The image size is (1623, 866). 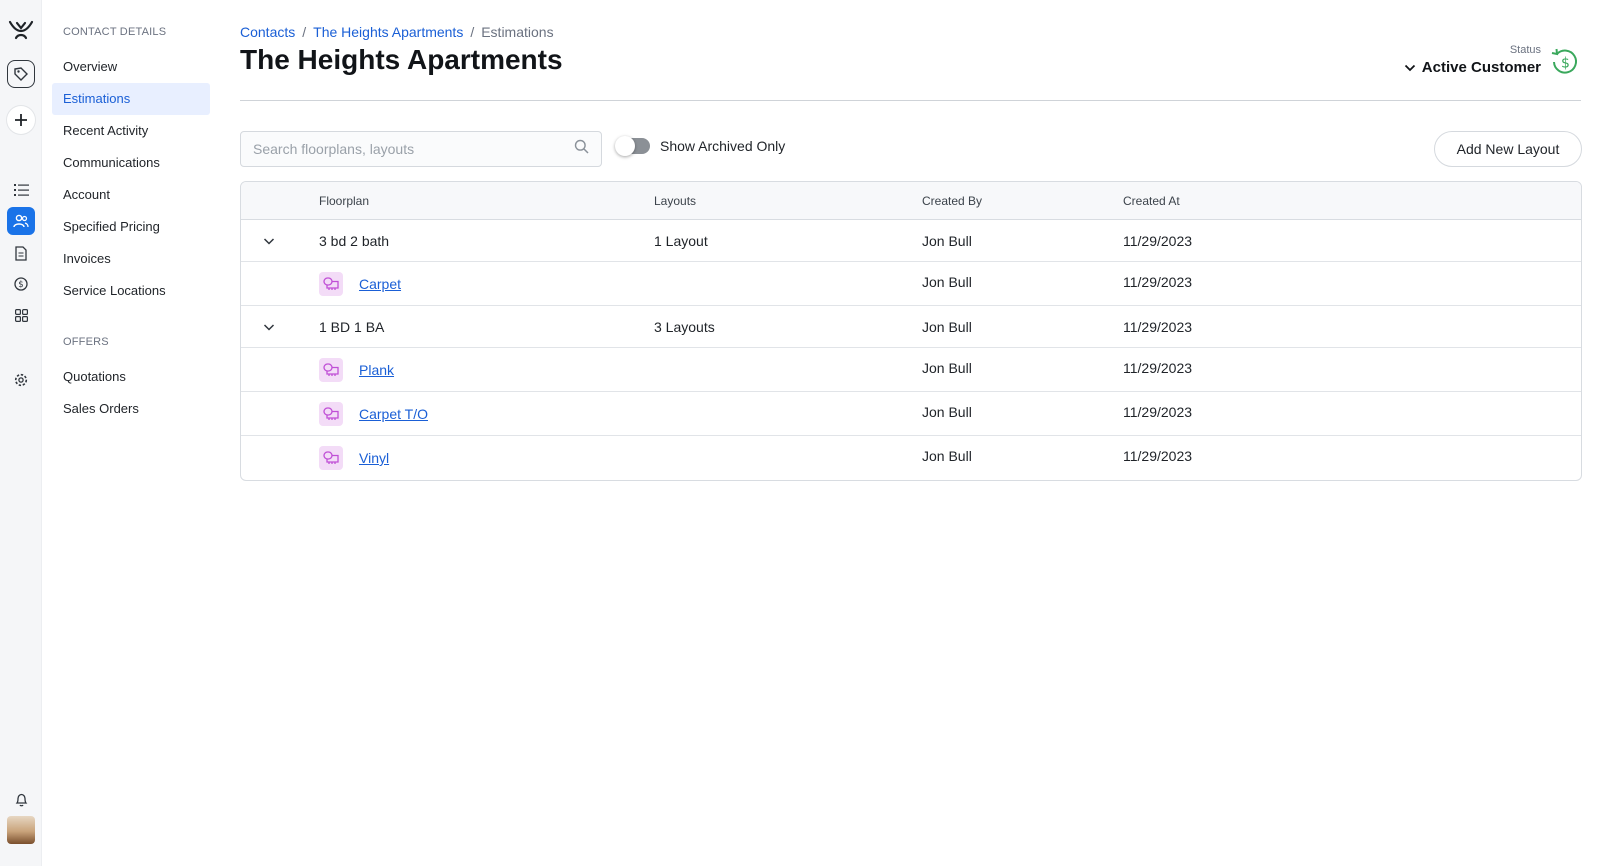 What do you see at coordinates (675, 201) in the screenshot?
I see `column-layouts: Layouts` at bounding box center [675, 201].